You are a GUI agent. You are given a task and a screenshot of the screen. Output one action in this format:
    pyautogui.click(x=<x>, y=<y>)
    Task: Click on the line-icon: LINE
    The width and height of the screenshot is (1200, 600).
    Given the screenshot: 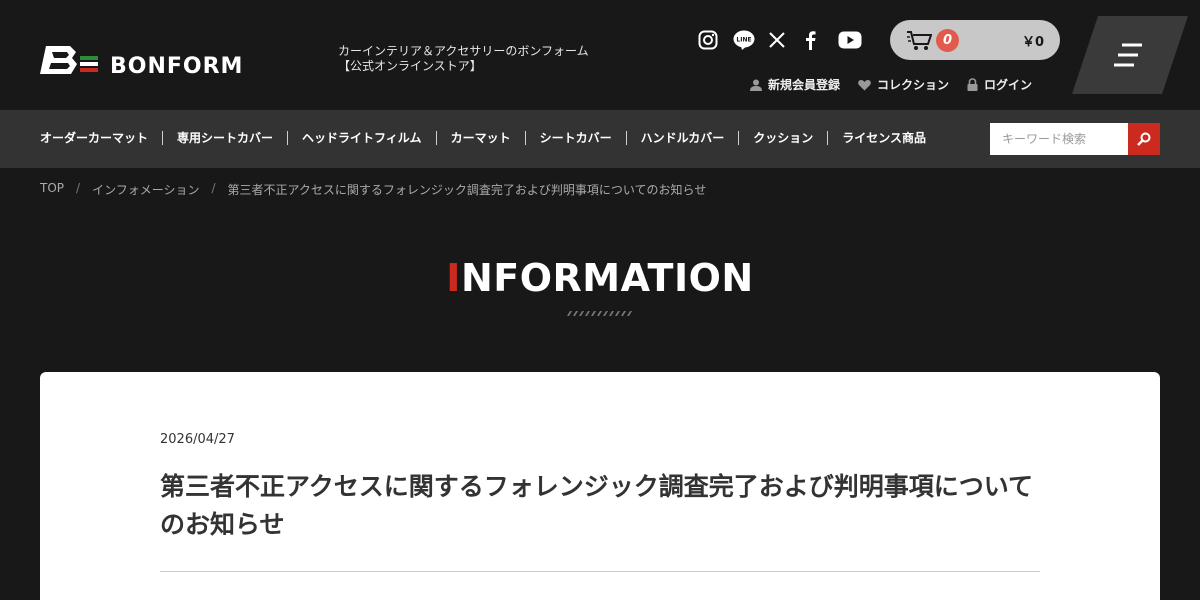 What is the action you would take?
    pyautogui.click(x=750, y=40)
    